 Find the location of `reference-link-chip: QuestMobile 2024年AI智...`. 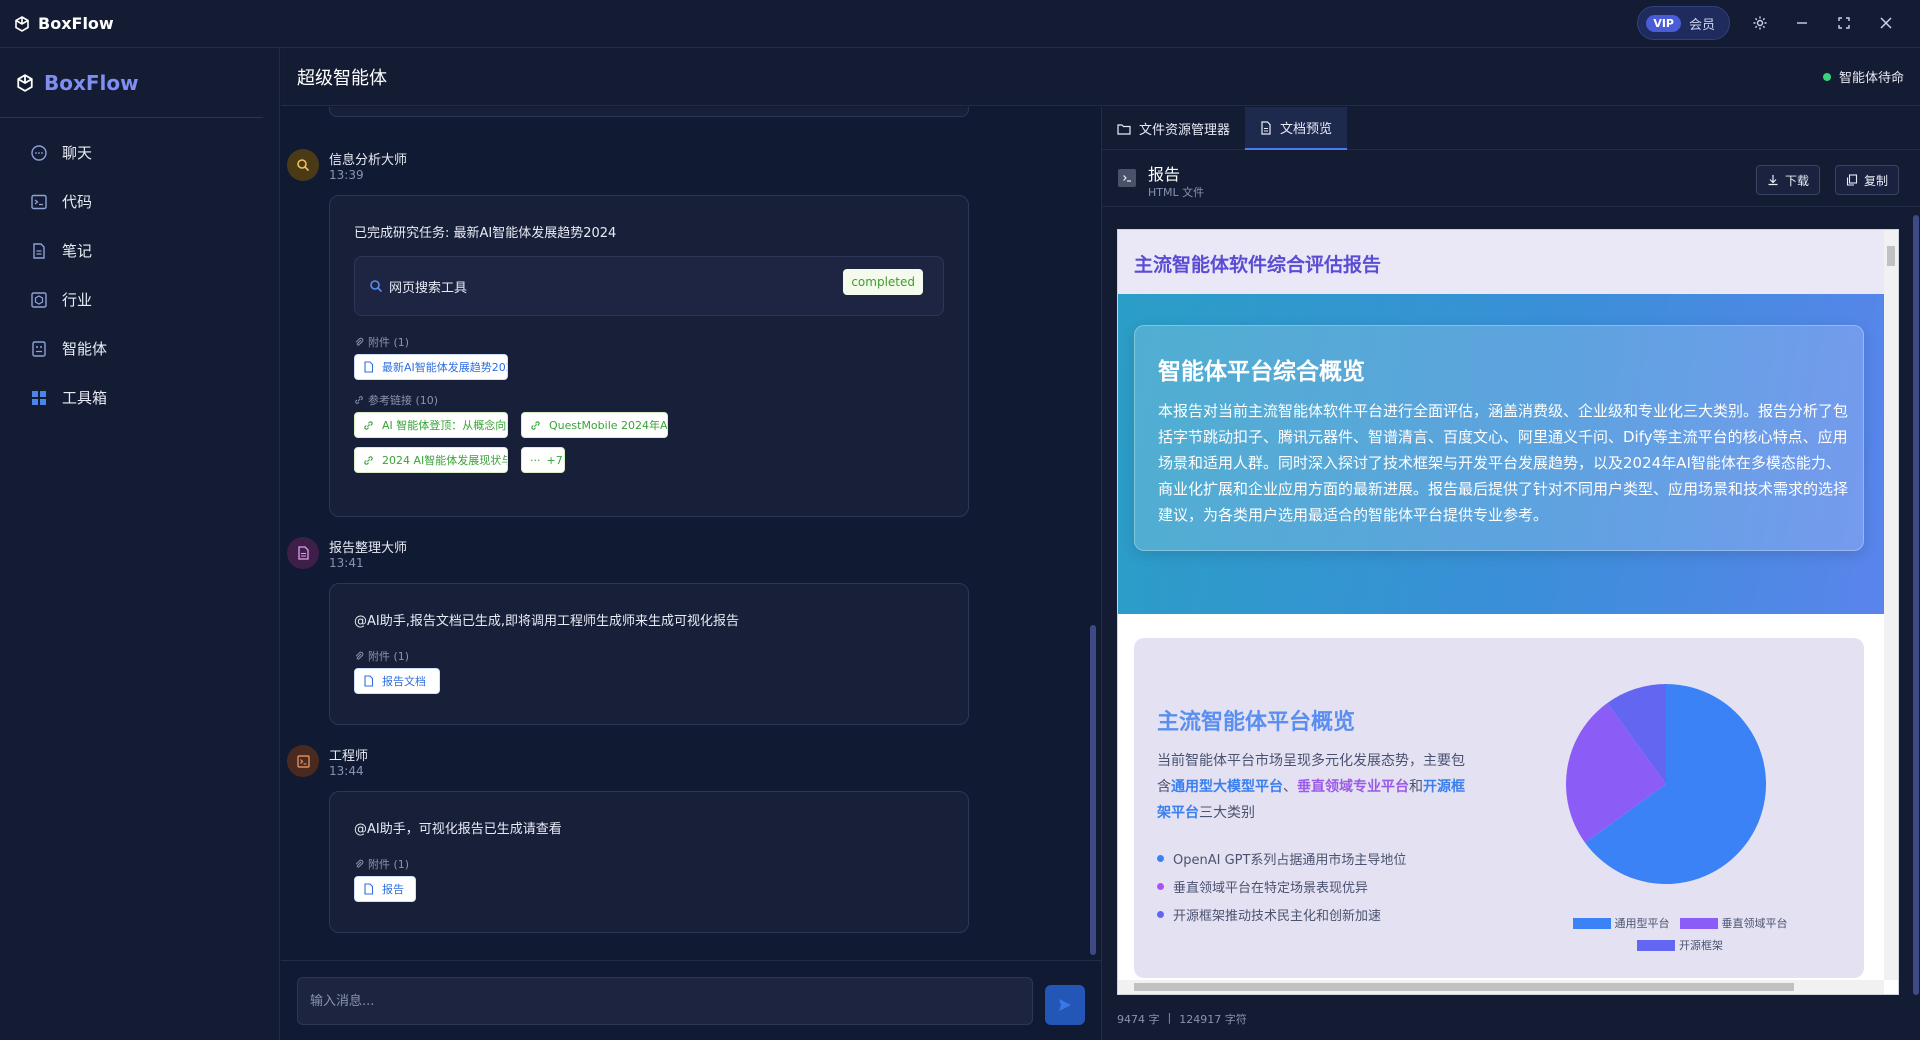

reference-link-chip: QuestMobile 2024年AI智... is located at coordinates (594, 425).